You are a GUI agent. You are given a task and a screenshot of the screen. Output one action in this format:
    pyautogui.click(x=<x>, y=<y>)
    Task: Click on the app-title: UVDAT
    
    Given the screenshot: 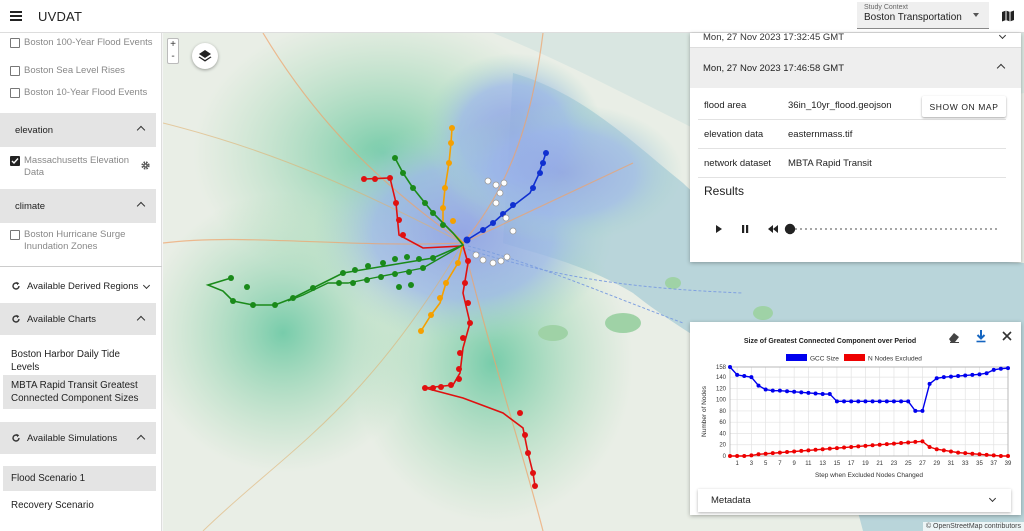 What is the action you would take?
    pyautogui.click(x=60, y=16)
    